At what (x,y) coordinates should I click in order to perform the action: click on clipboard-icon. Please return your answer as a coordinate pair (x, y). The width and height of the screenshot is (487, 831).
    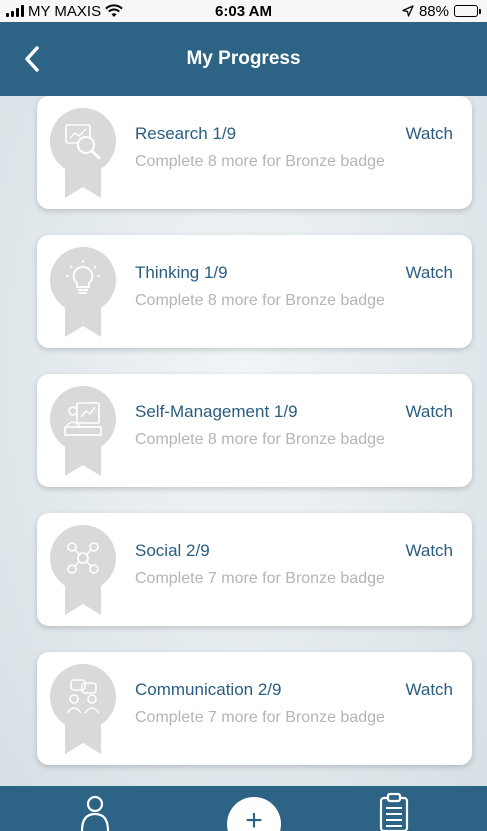
    Looking at the image, I should click on (394, 811).